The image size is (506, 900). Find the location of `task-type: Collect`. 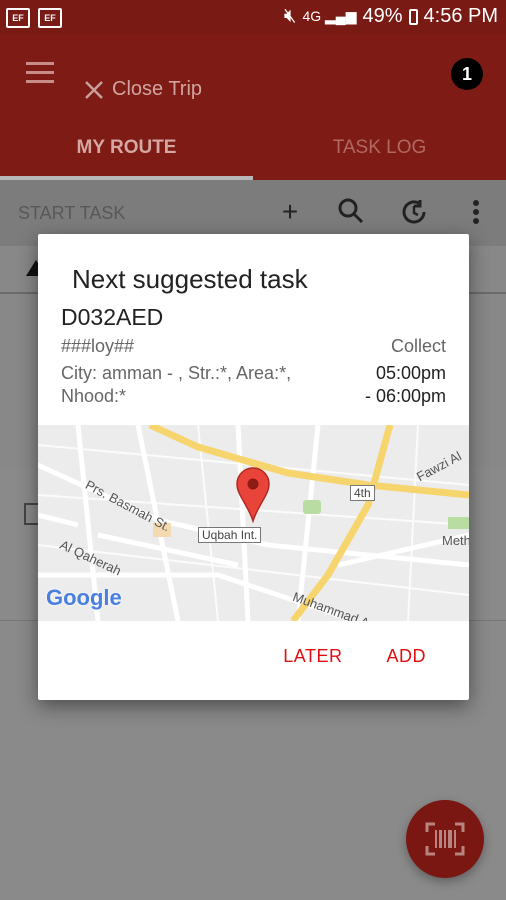

task-type: Collect is located at coordinates (418, 346).